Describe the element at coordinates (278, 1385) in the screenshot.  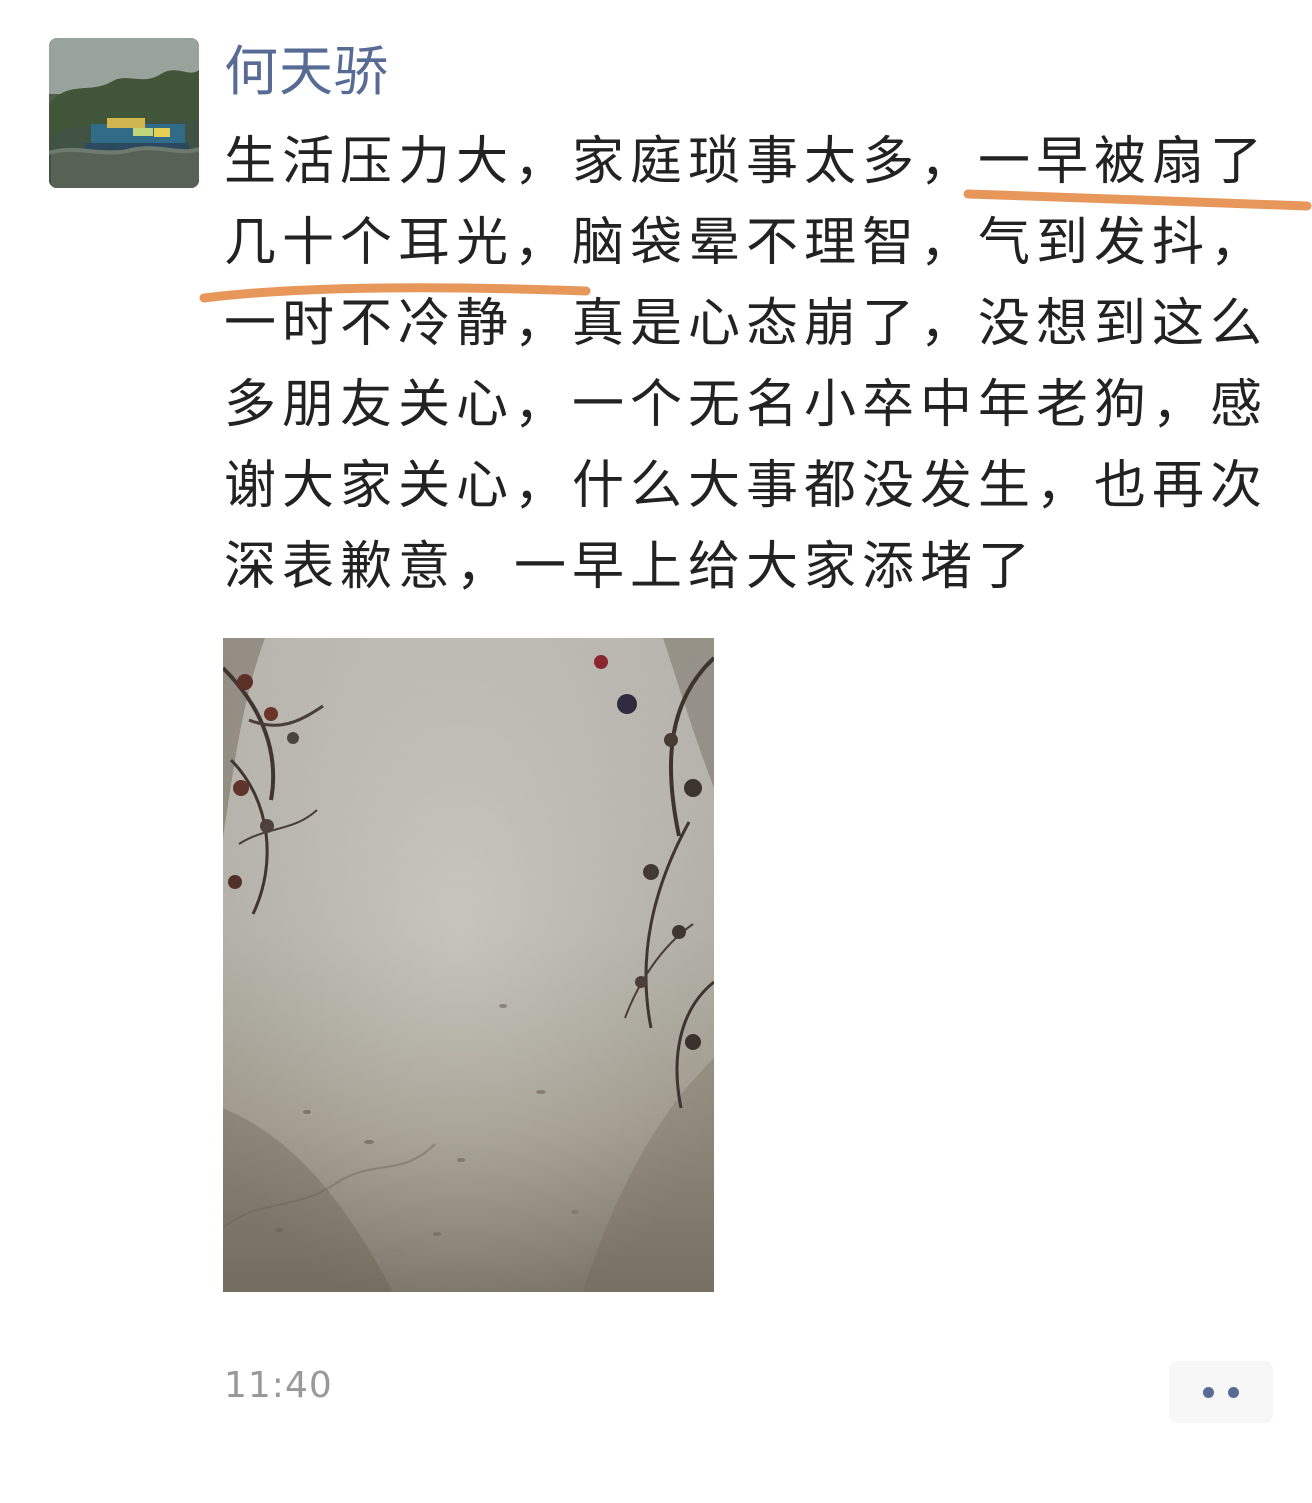
I see `post-time: 11:40` at that location.